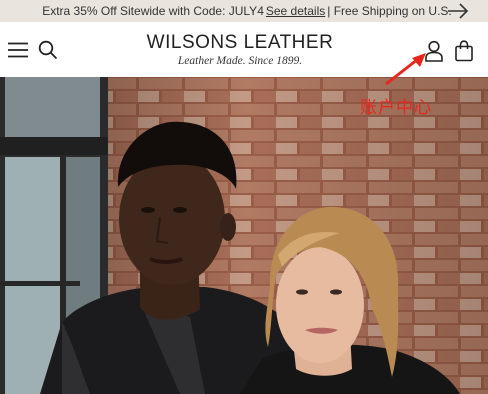 Image resolution: width=488 pixels, height=394 pixels. I want to click on logo-title: WILSONS LEATHER, so click(240, 42).